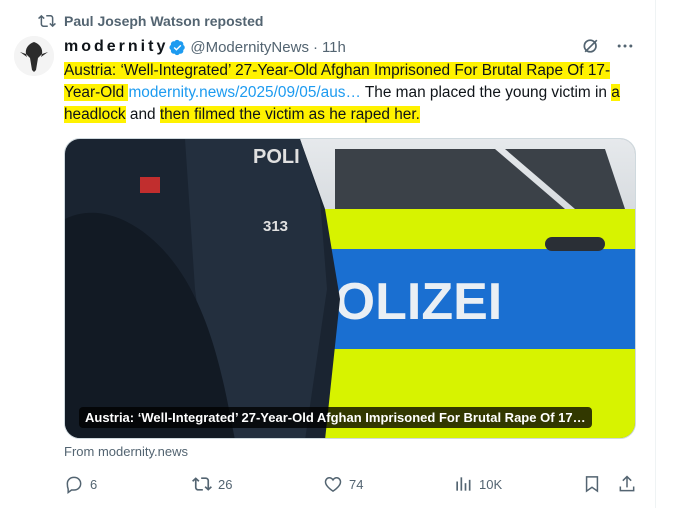 The height and width of the screenshot is (508, 674). Describe the element at coordinates (333, 484) in the screenshot. I see `heart-icon` at that location.